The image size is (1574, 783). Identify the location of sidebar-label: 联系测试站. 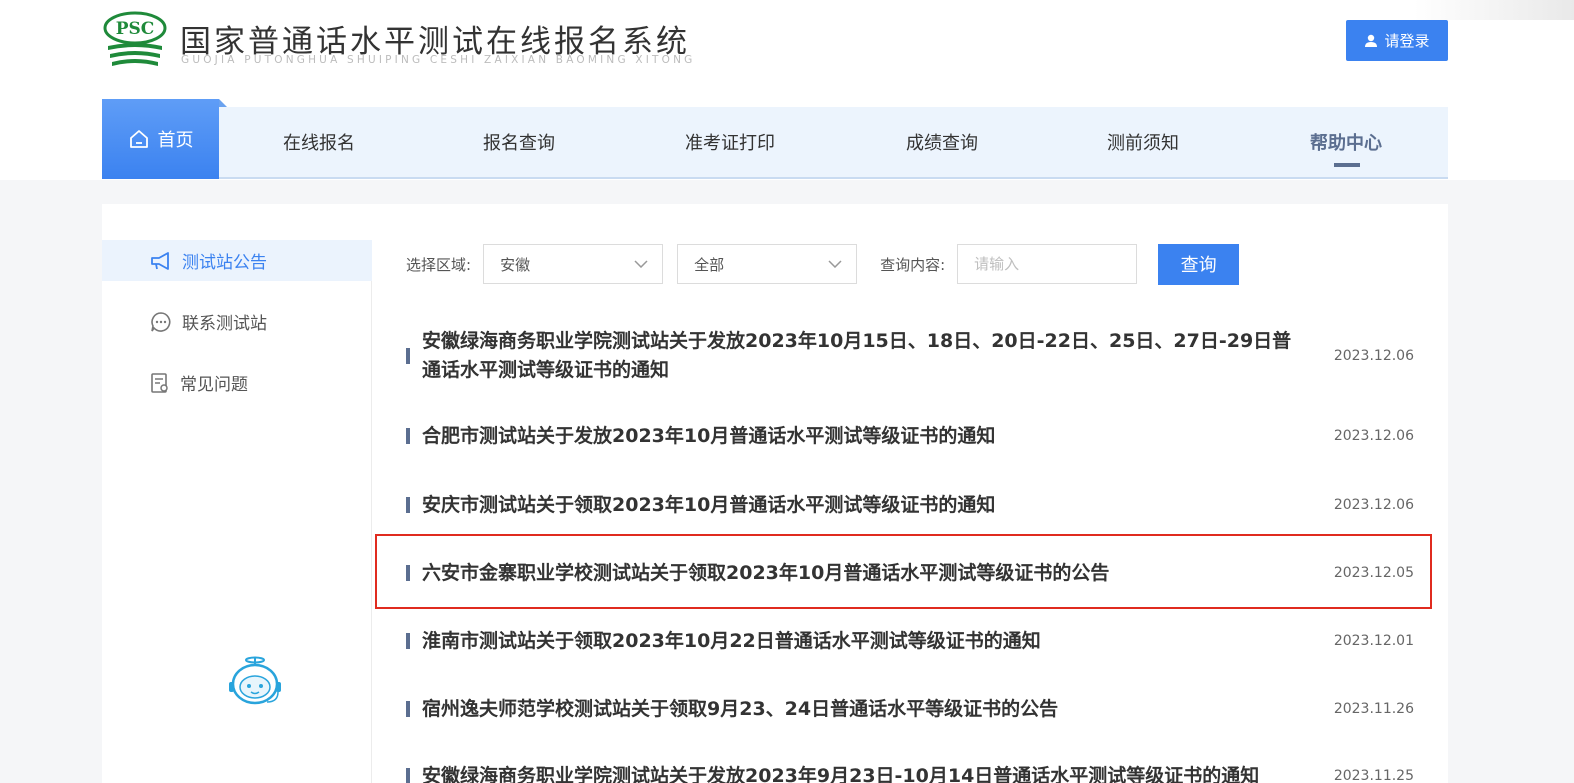
(224, 324).